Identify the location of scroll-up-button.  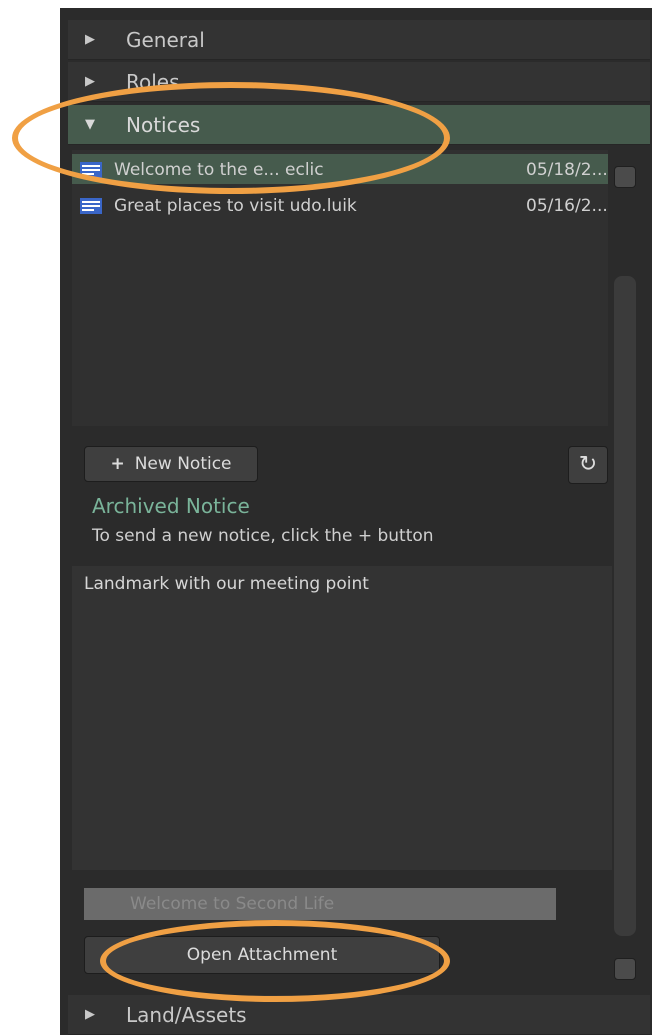
(625, 177).